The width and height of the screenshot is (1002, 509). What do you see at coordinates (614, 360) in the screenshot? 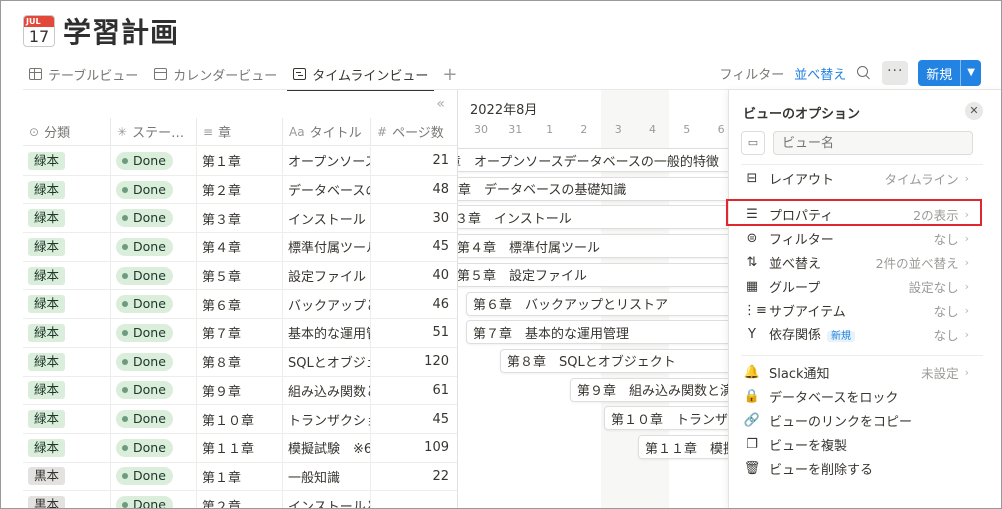
I see `timeline-bar: 第８章 SQLとオブジェクト` at bounding box center [614, 360].